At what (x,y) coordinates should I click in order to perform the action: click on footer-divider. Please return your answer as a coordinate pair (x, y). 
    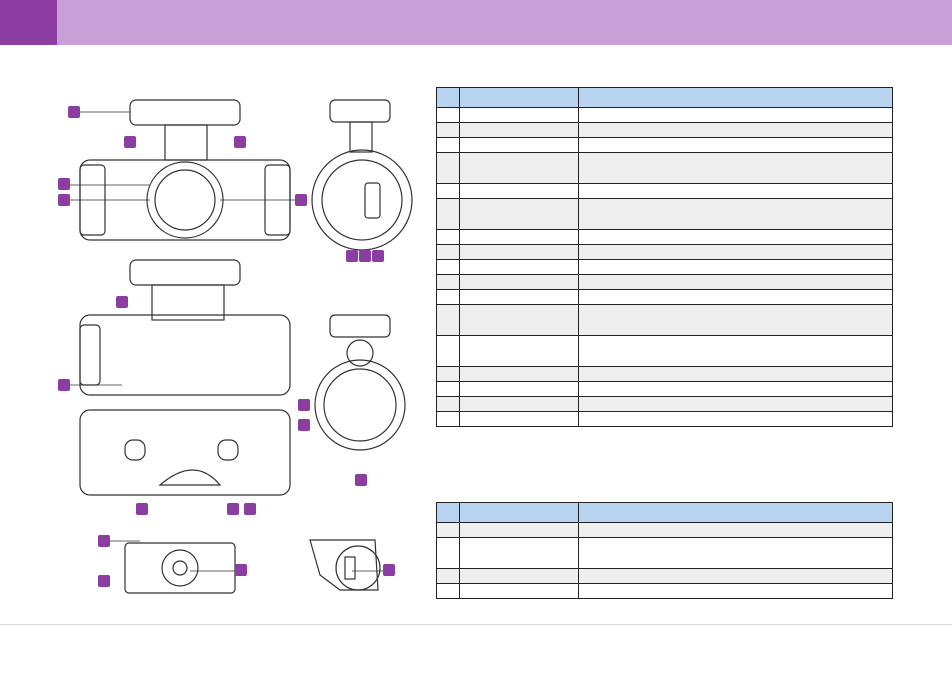
    Looking at the image, I should click on (476, 624).